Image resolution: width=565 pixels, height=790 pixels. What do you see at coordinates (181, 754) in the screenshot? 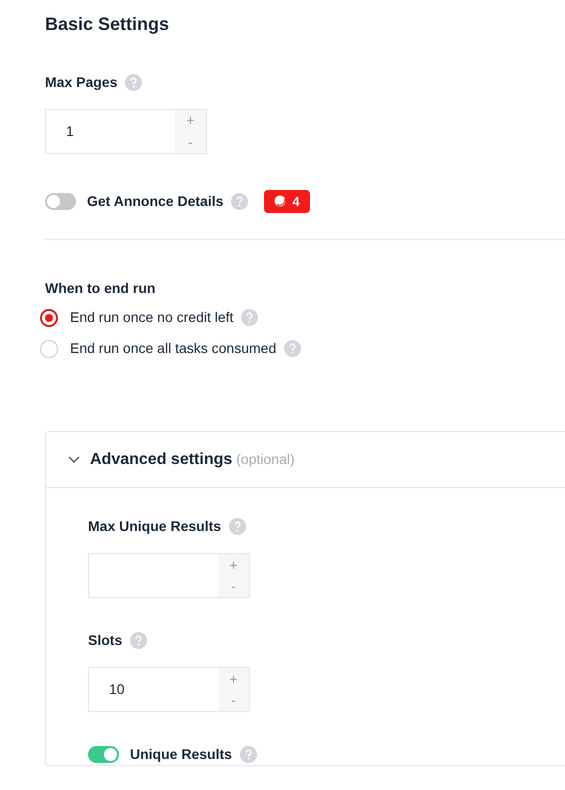
I see `toggle-label: Unique Results` at bounding box center [181, 754].